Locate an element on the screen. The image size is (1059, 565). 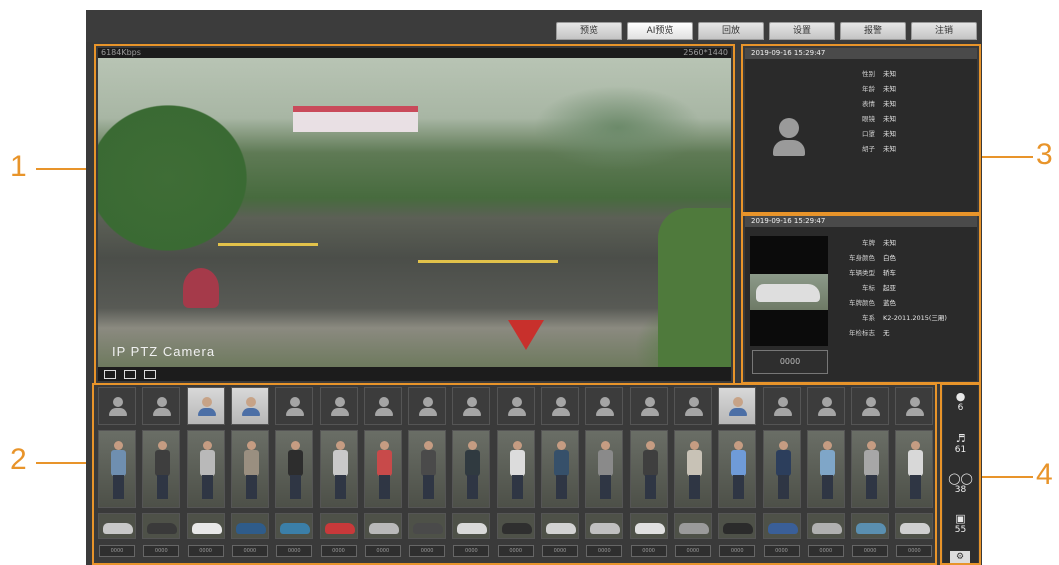
face-panel-border is located at coordinates (861, 129).